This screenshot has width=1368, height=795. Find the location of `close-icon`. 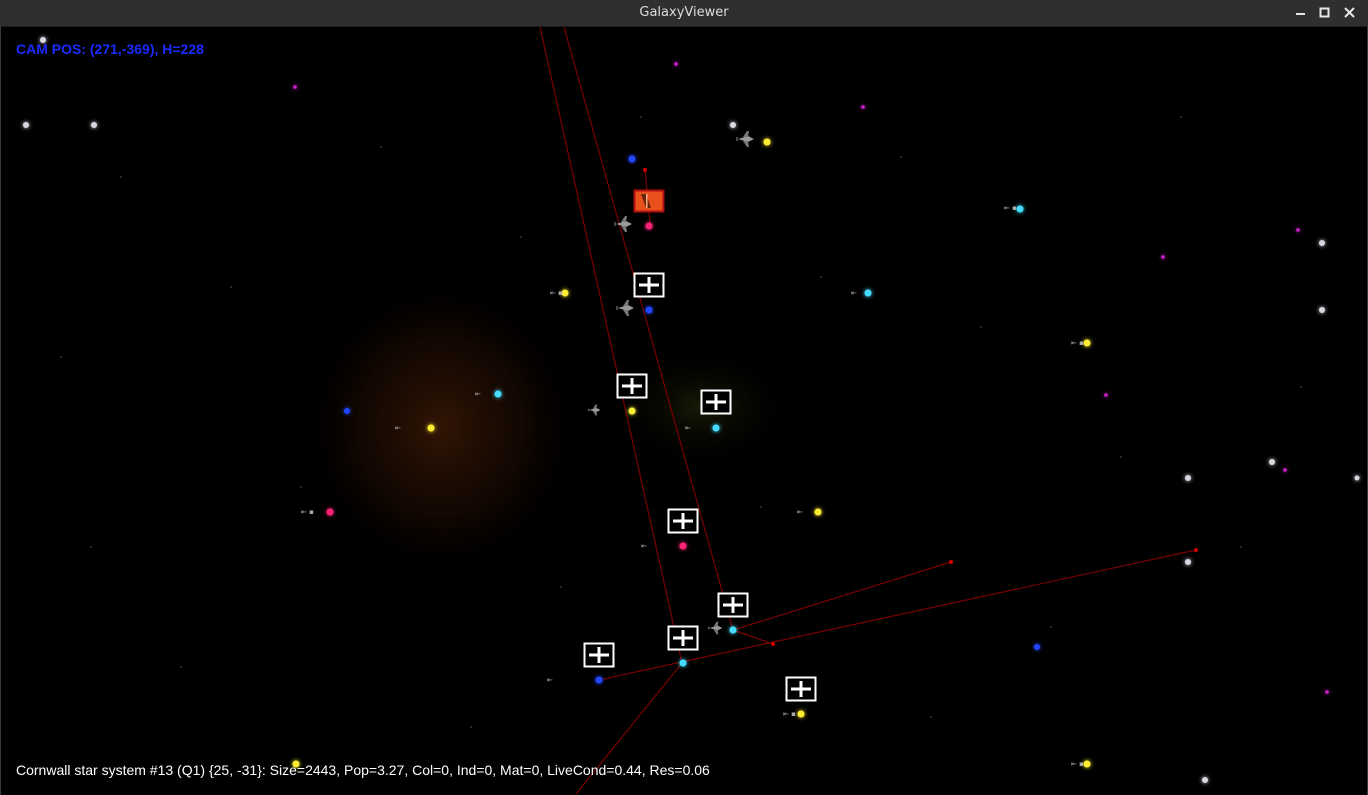

close-icon is located at coordinates (1349, 12).